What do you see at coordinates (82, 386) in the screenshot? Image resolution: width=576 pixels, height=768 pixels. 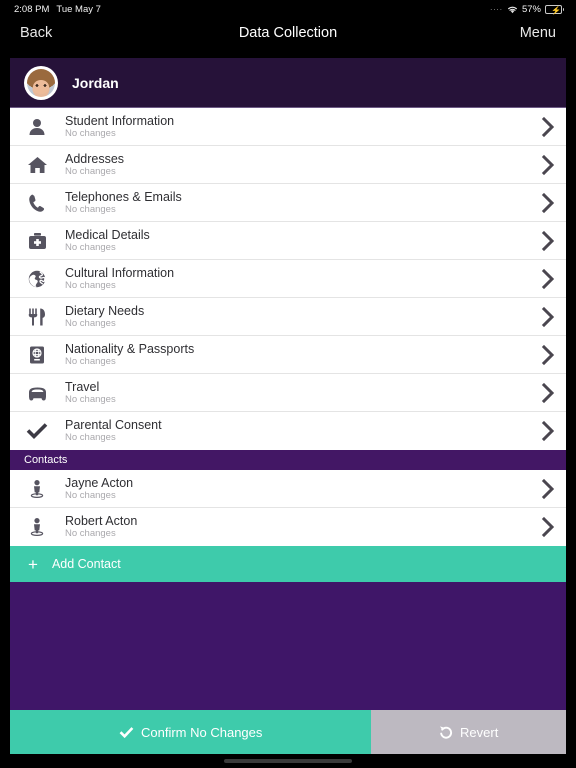 I see `list-item-title: Travel` at bounding box center [82, 386].